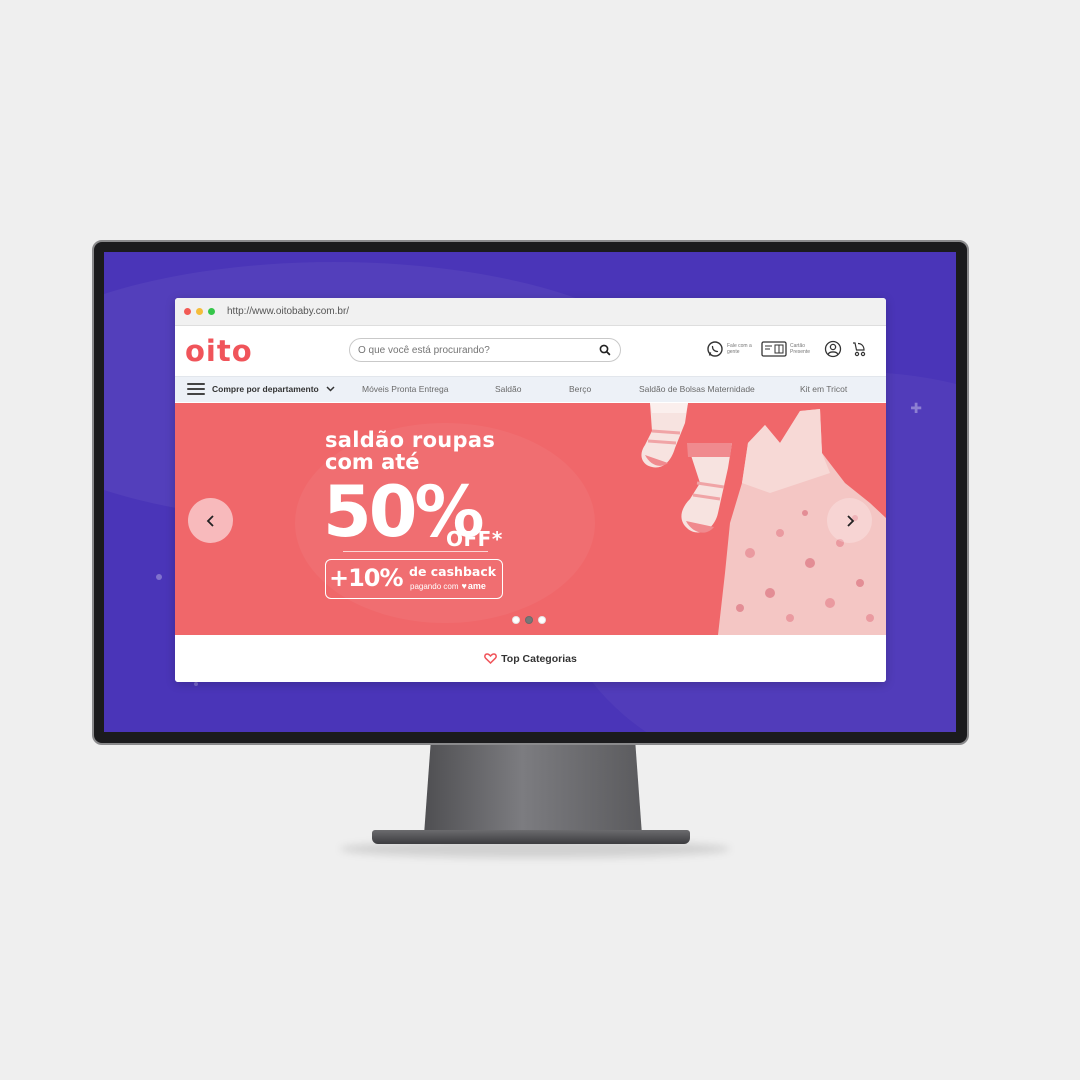 The width and height of the screenshot is (1080, 1080). I want to click on nav-link-tricot: Kit em Tricot, so click(823, 389).